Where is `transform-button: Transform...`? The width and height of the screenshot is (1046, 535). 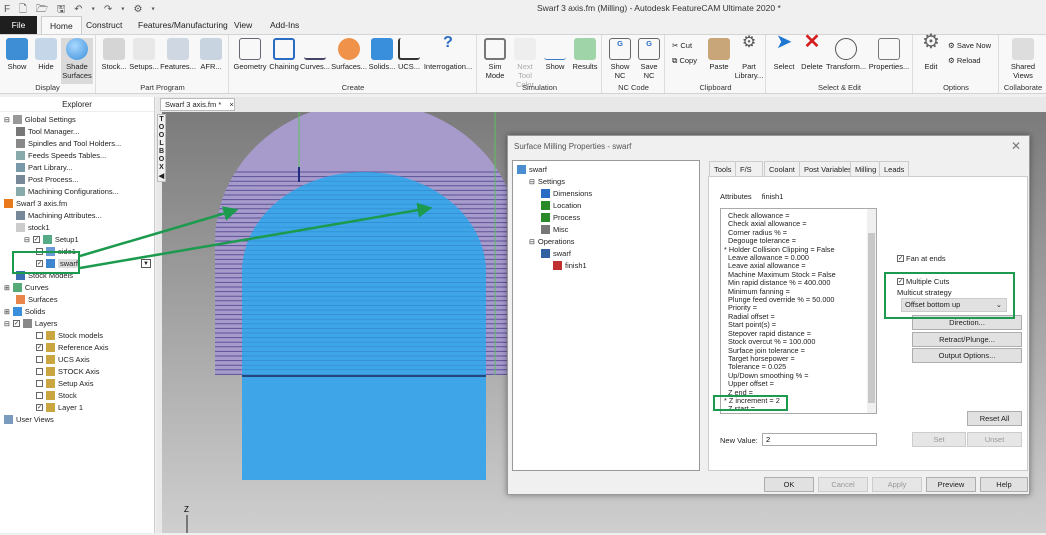
transform-button: Transform... is located at coordinates (846, 54).